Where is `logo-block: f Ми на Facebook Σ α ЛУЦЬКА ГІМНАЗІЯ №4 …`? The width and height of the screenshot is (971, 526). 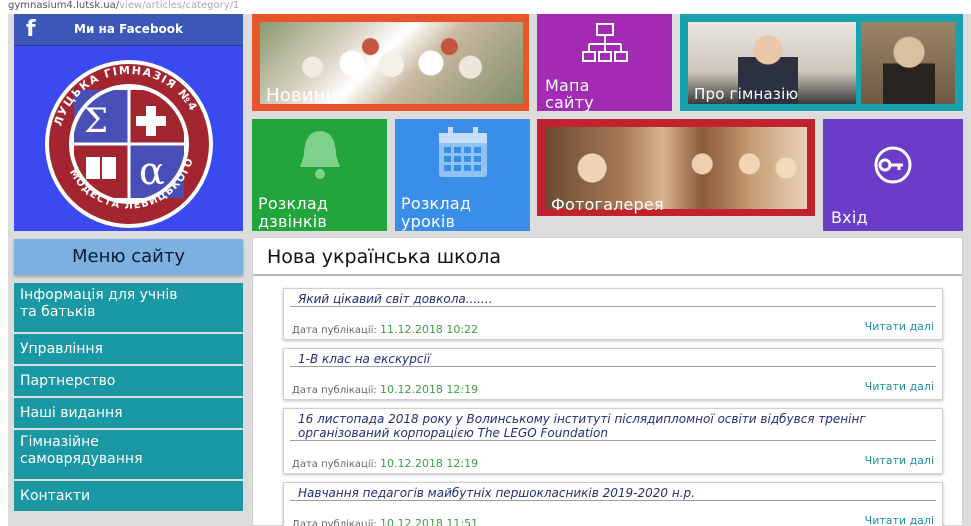
logo-block: f Ми на Facebook Σ α ЛУЦЬКА ГІМНАЗІЯ №4 … is located at coordinates (128, 122).